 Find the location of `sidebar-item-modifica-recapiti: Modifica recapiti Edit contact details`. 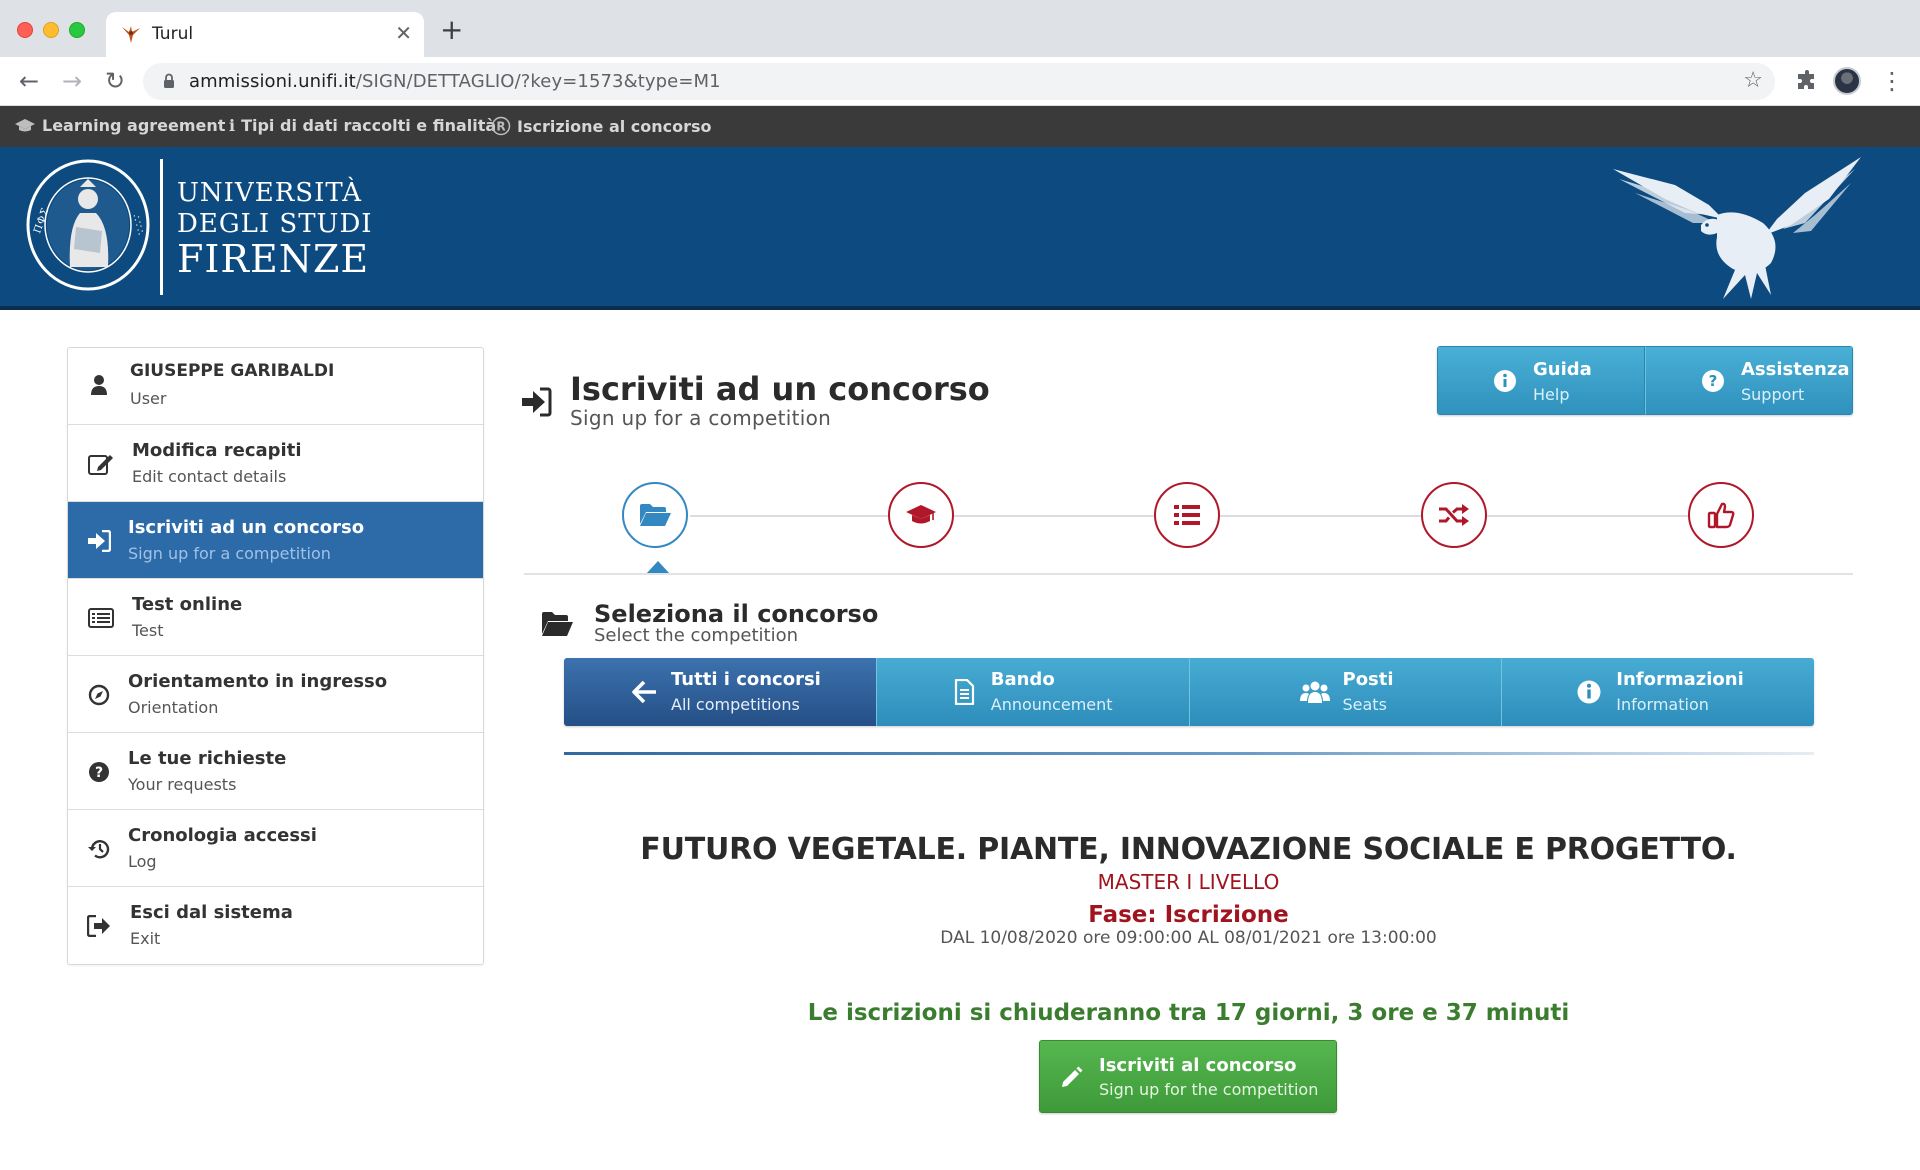

sidebar-item-modifica-recapiti: Modifica recapiti Edit contact details is located at coordinates (275, 463).